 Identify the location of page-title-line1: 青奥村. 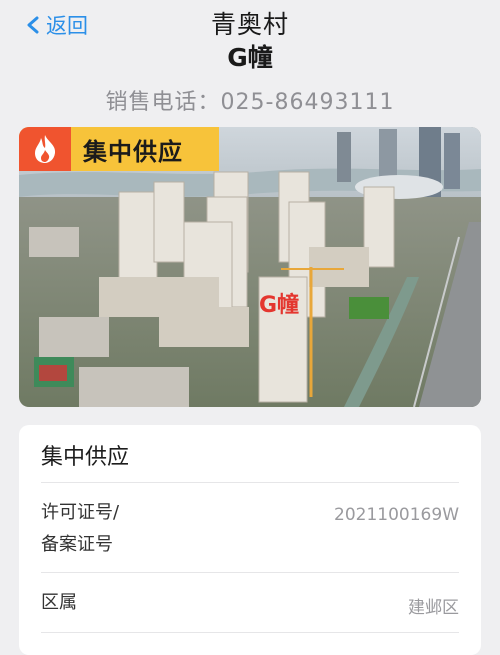
(249, 24).